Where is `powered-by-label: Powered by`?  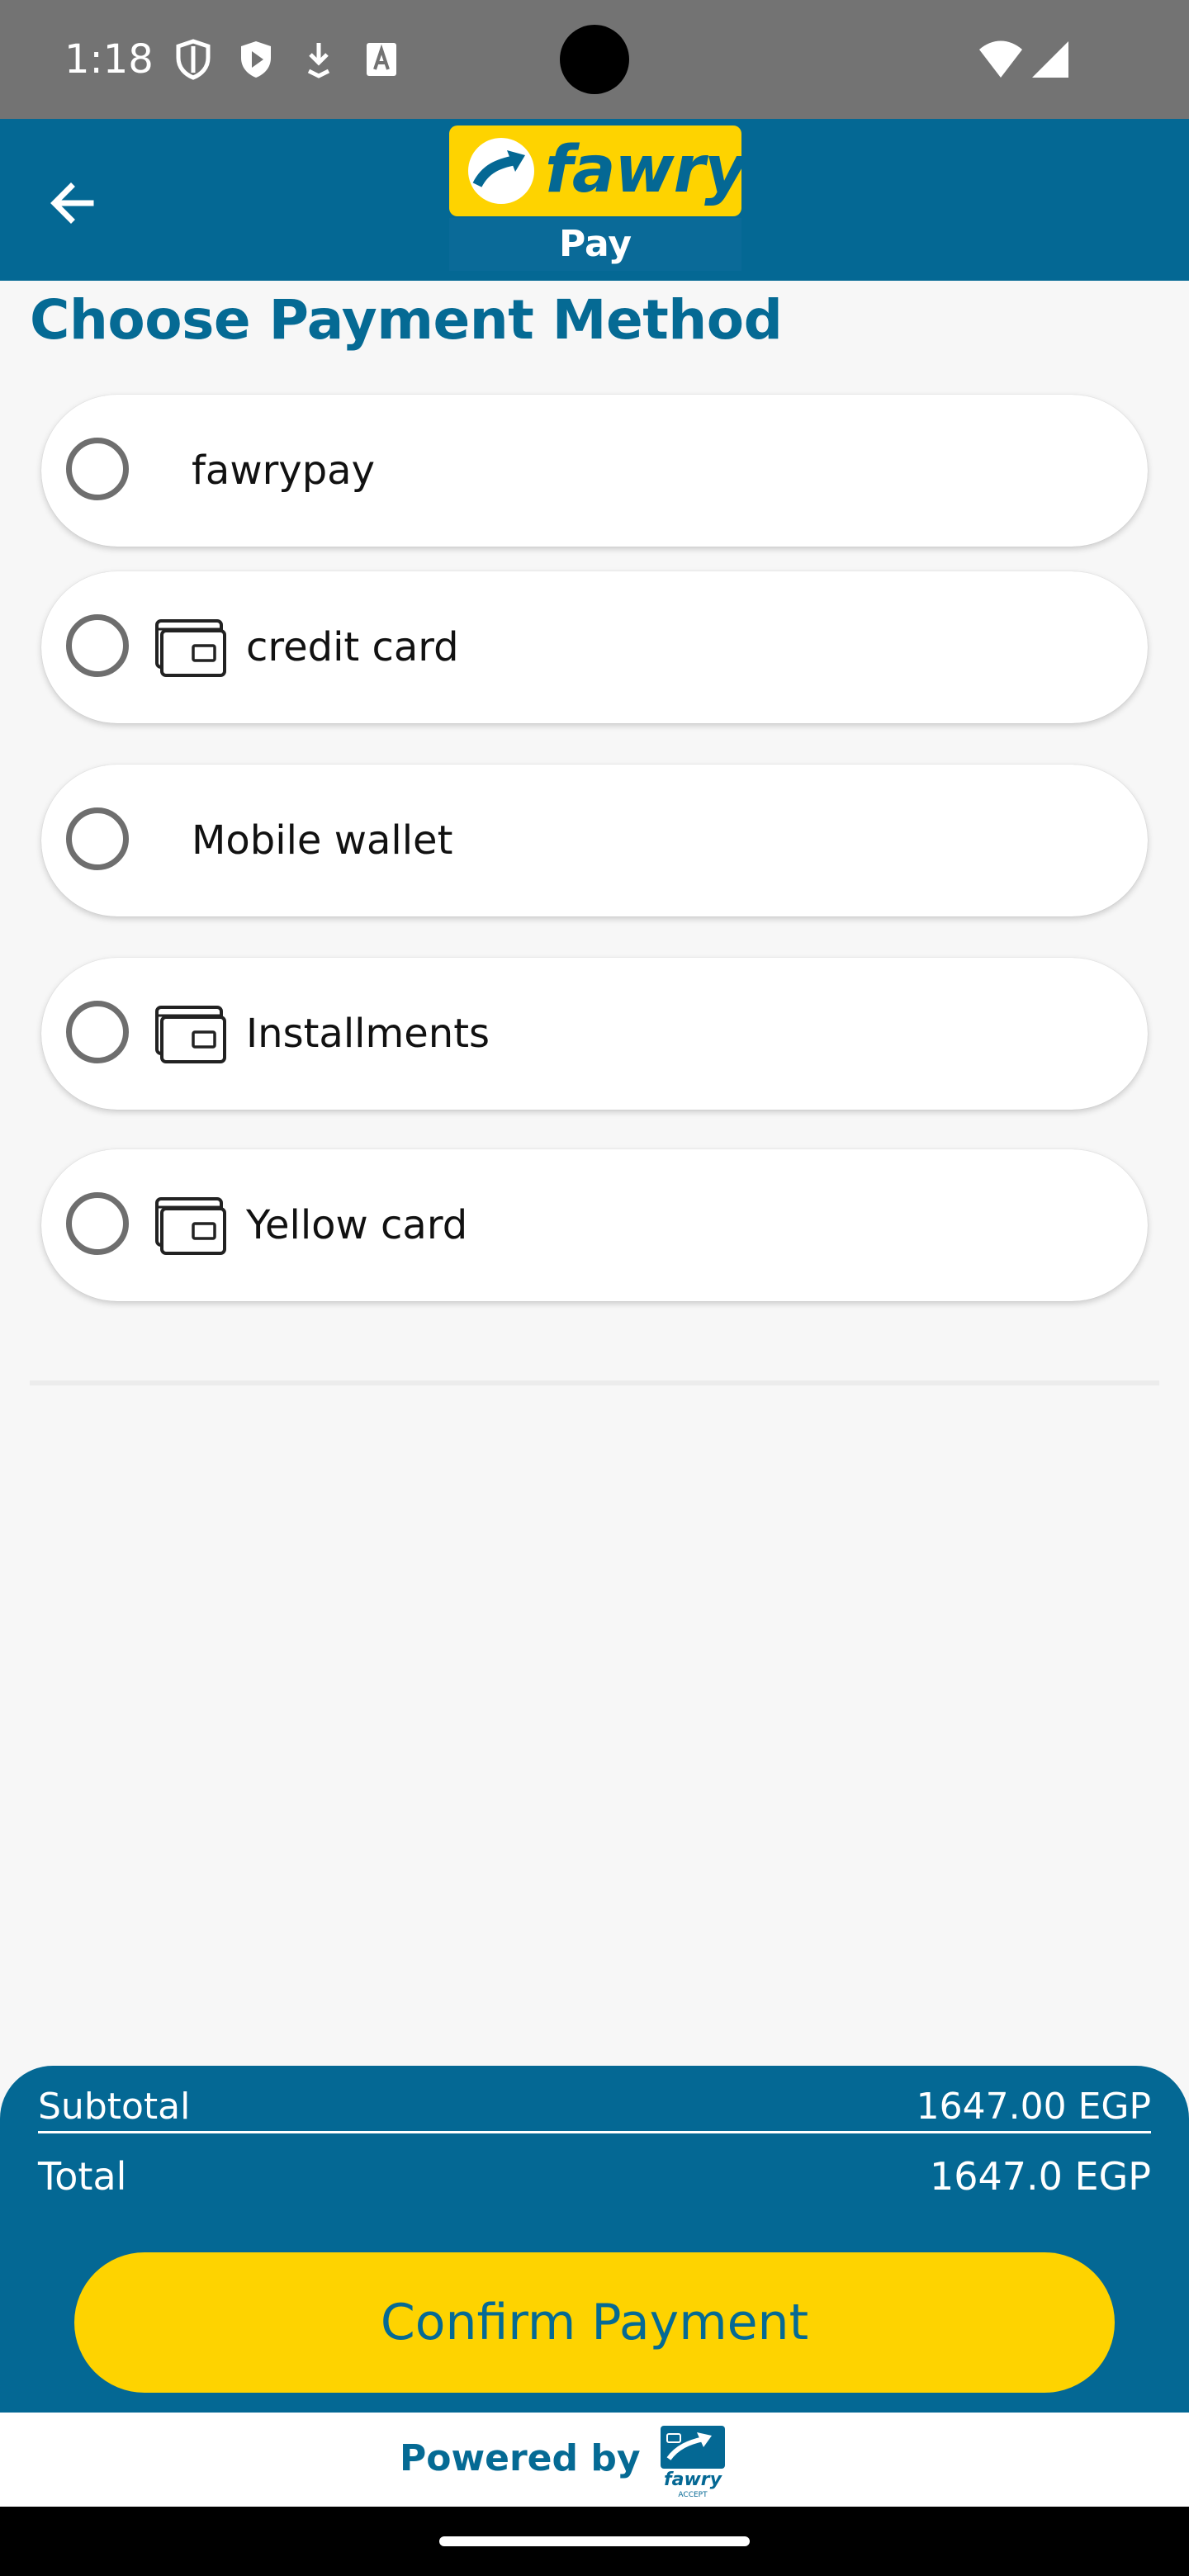
powered-by-label: Powered by is located at coordinates (520, 2458).